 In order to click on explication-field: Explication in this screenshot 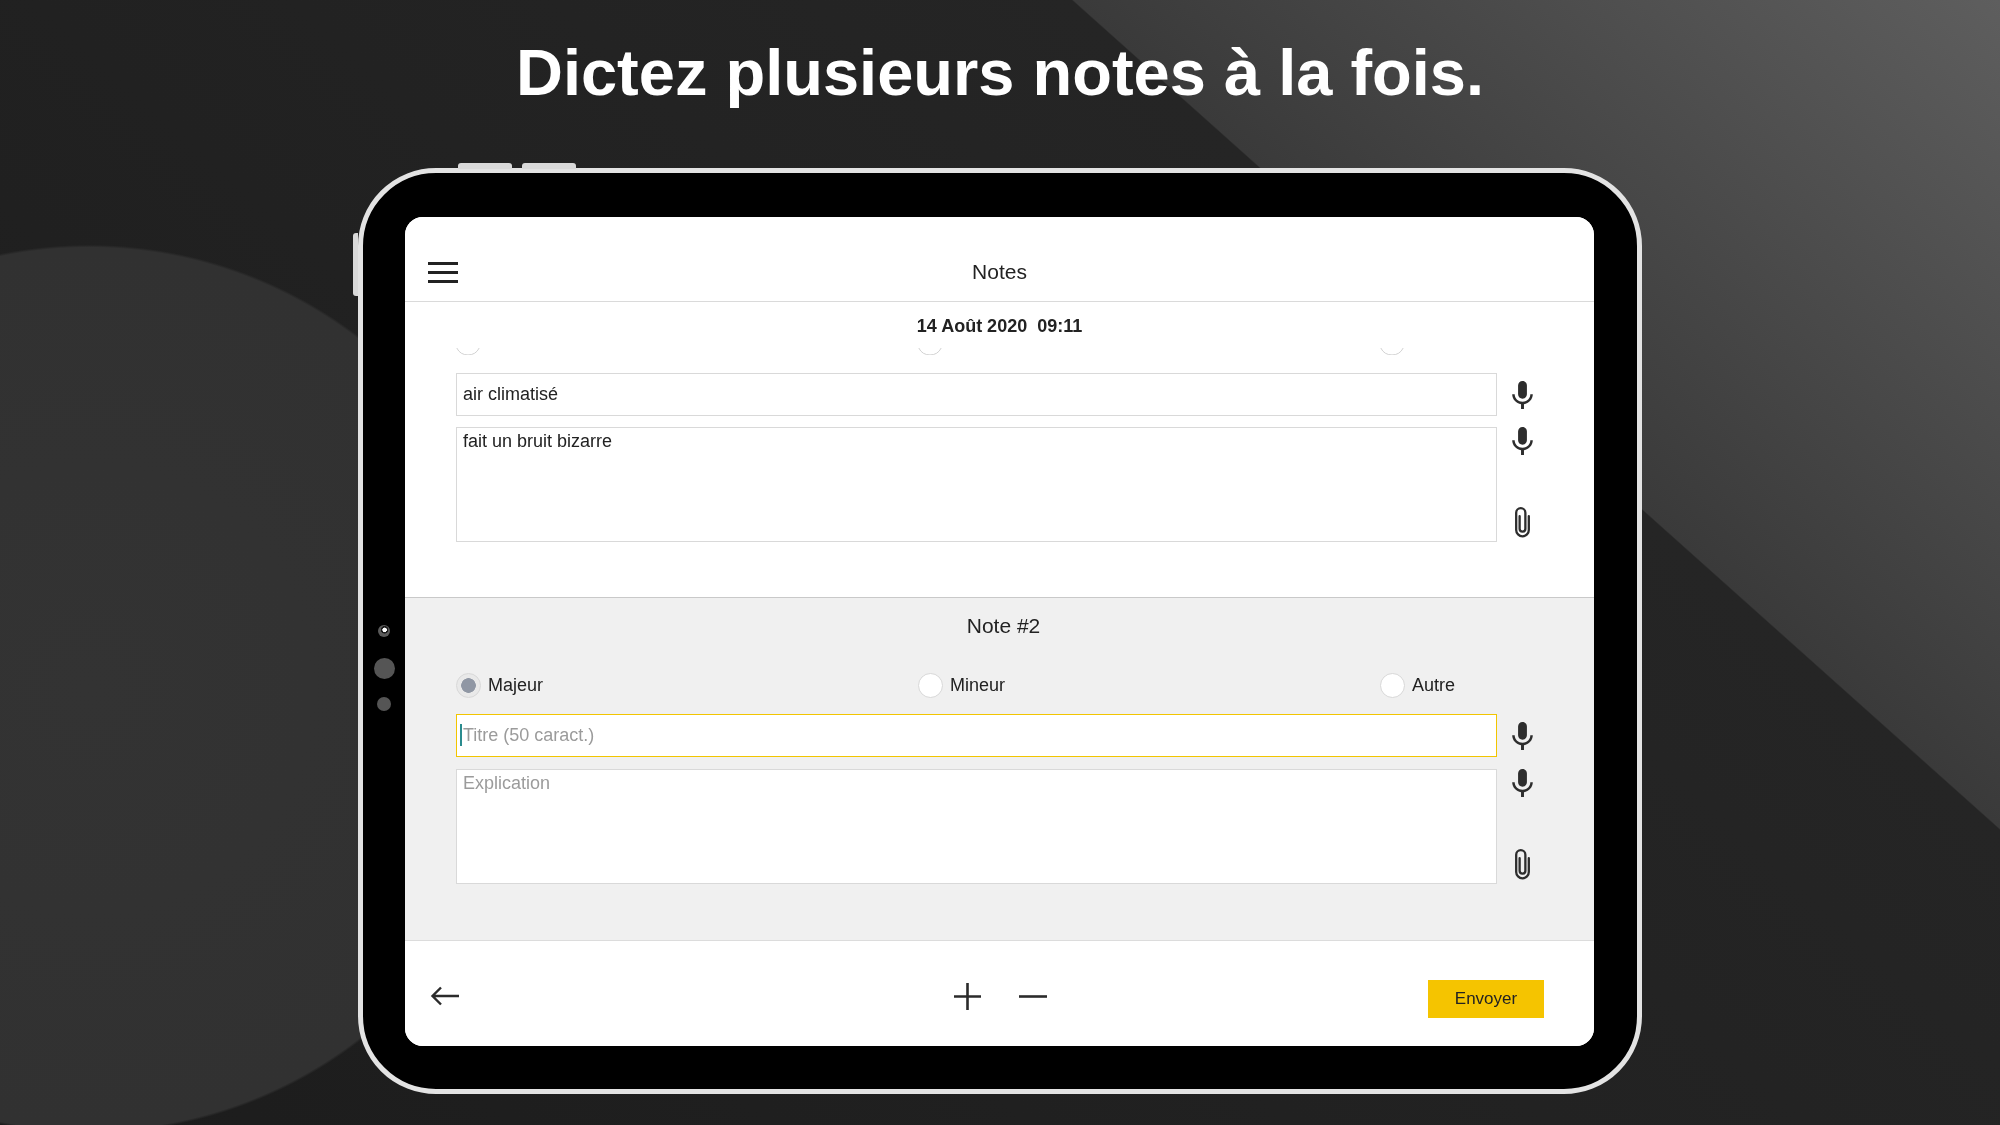, I will do `click(976, 826)`.